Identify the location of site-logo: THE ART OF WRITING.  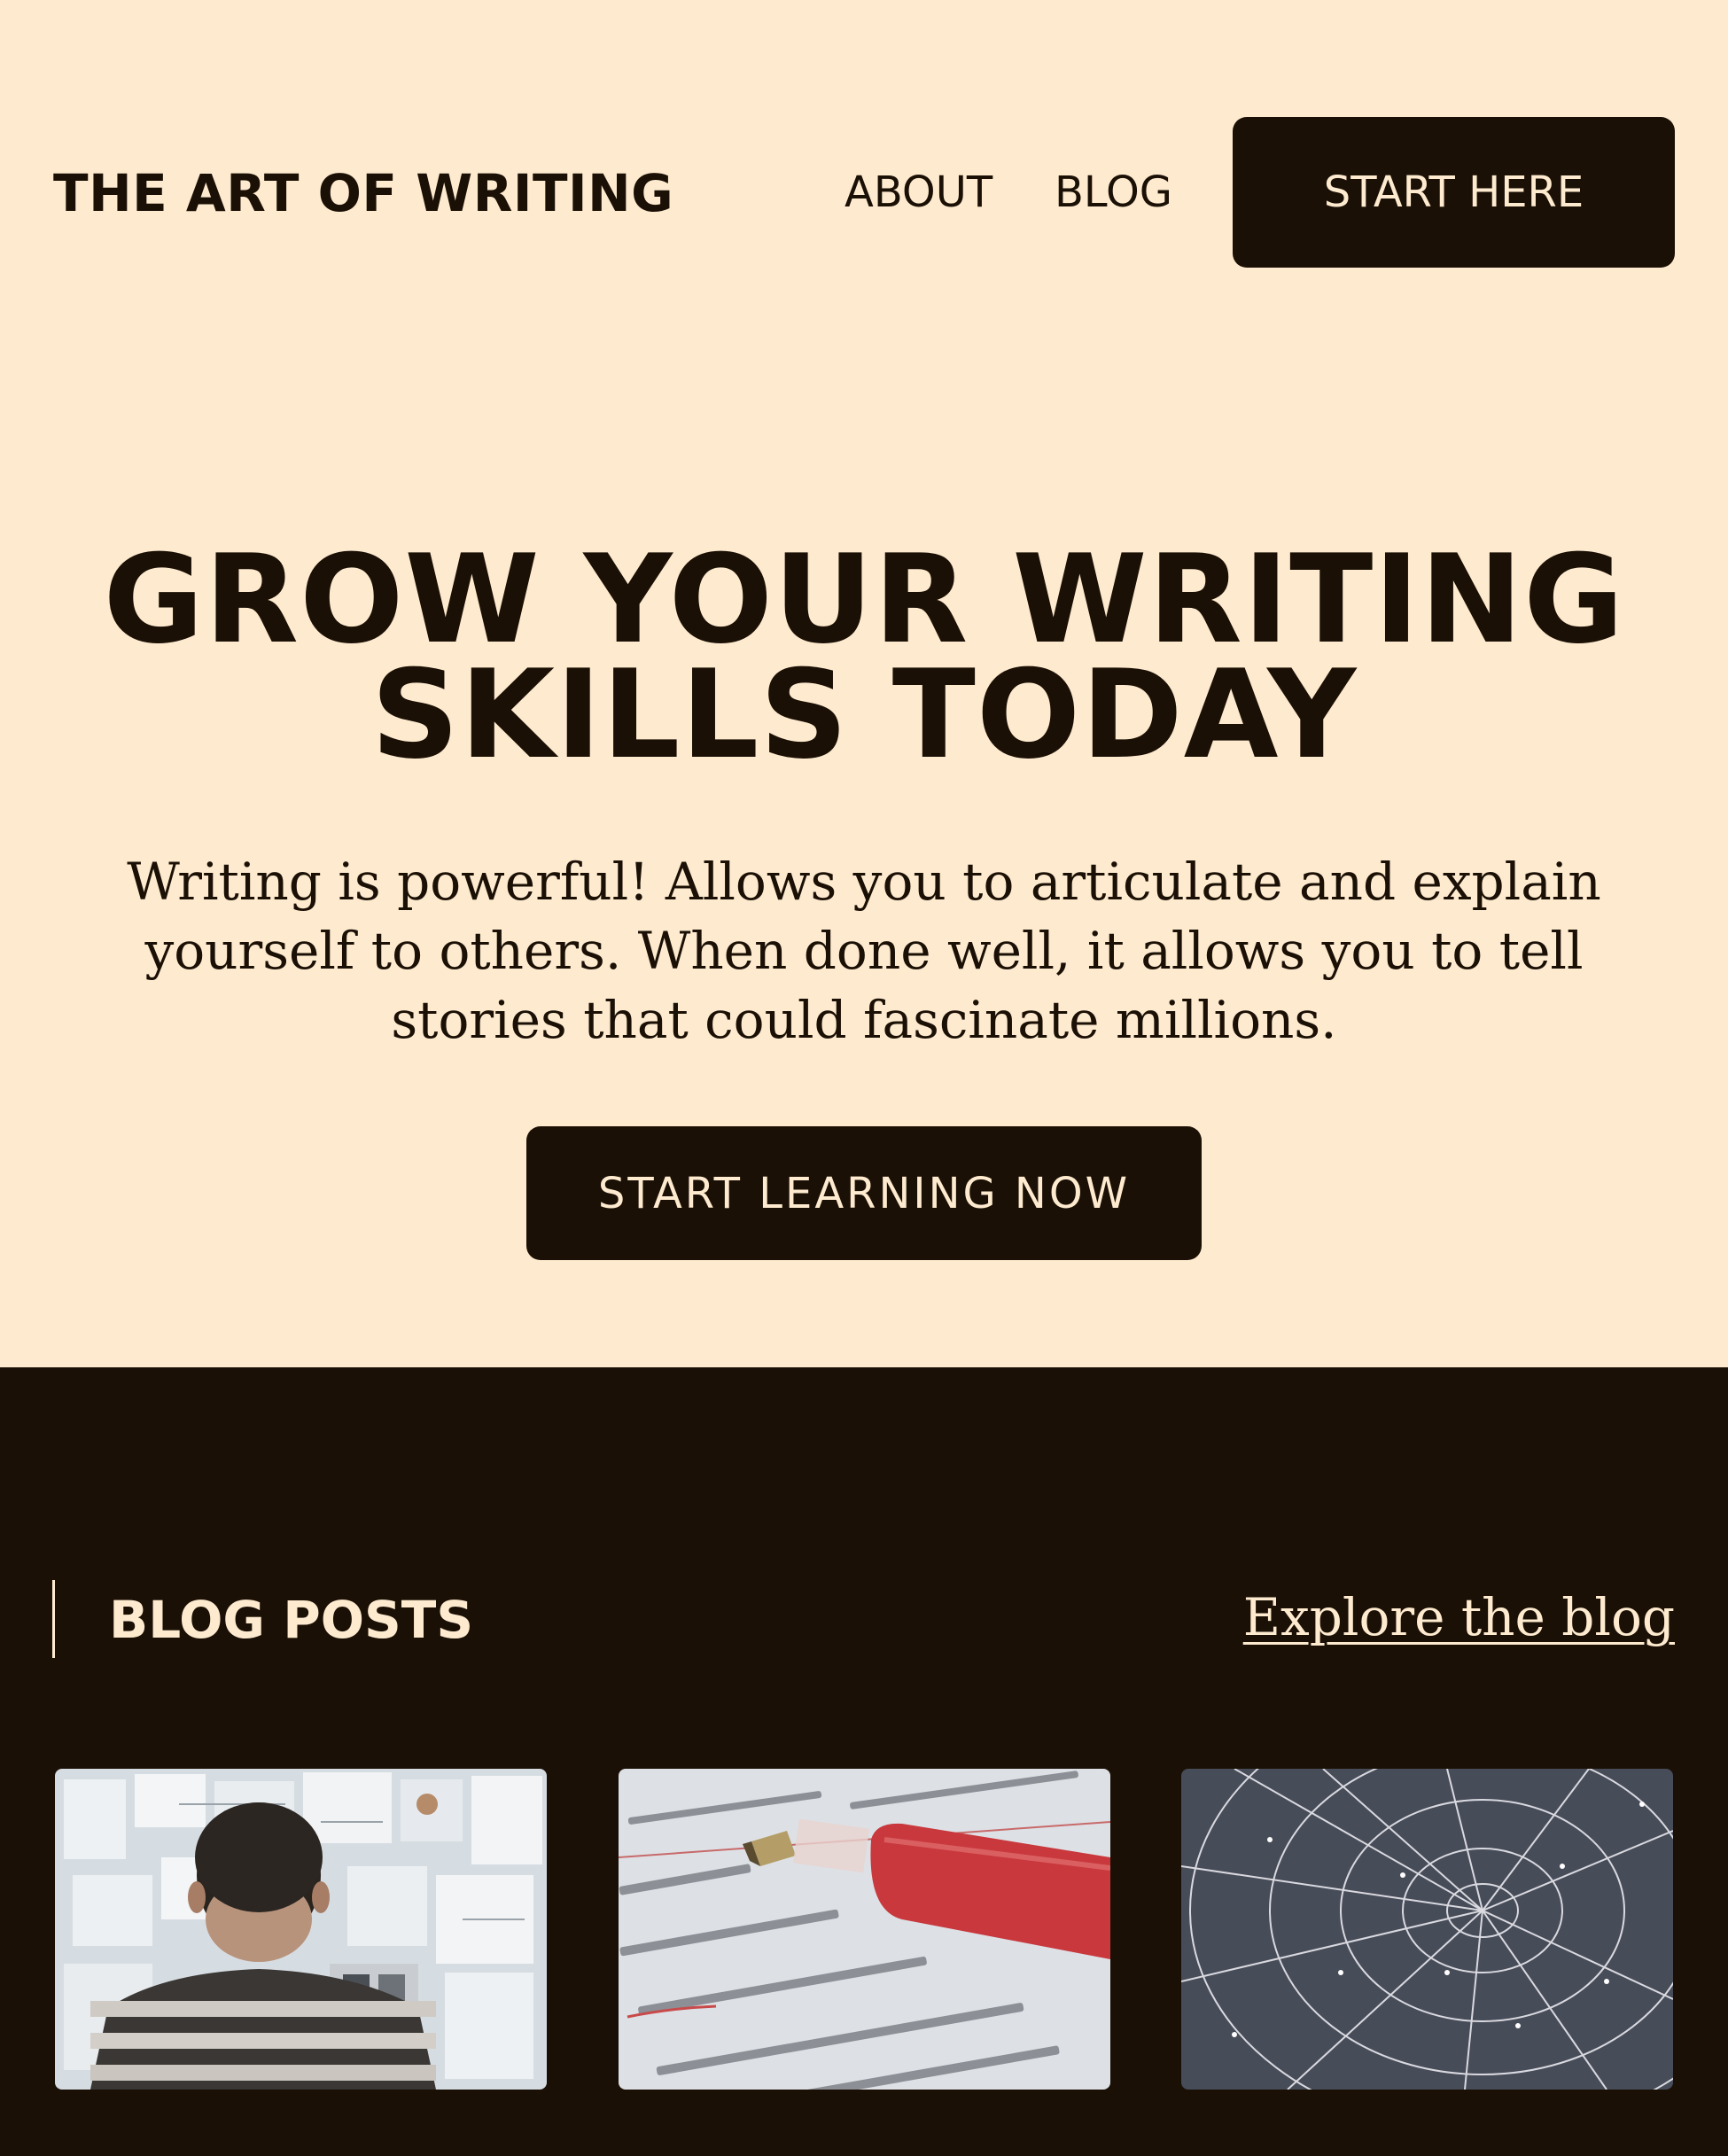
(363, 193).